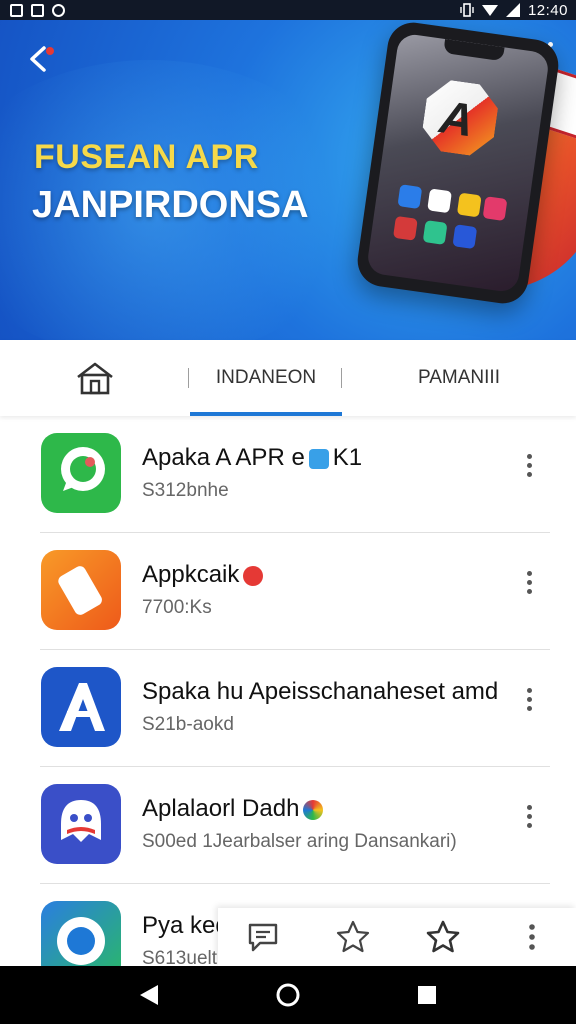 Image resolution: width=576 pixels, height=1024 pixels. What do you see at coordinates (288, 10) in the screenshot?
I see `status-bar: 12:40` at bounding box center [288, 10].